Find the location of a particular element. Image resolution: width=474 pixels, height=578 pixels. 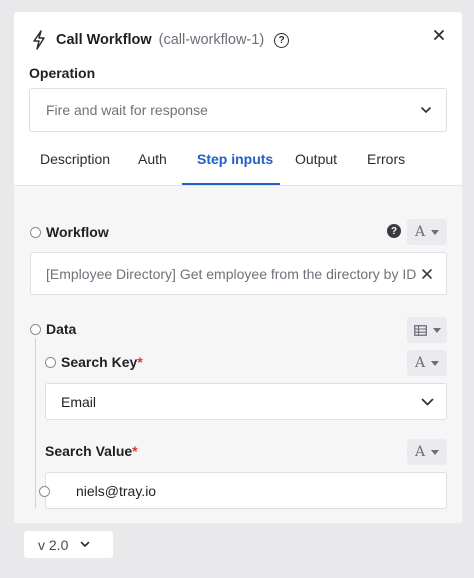

search-value-label: Search Value* is located at coordinates (91, 451).